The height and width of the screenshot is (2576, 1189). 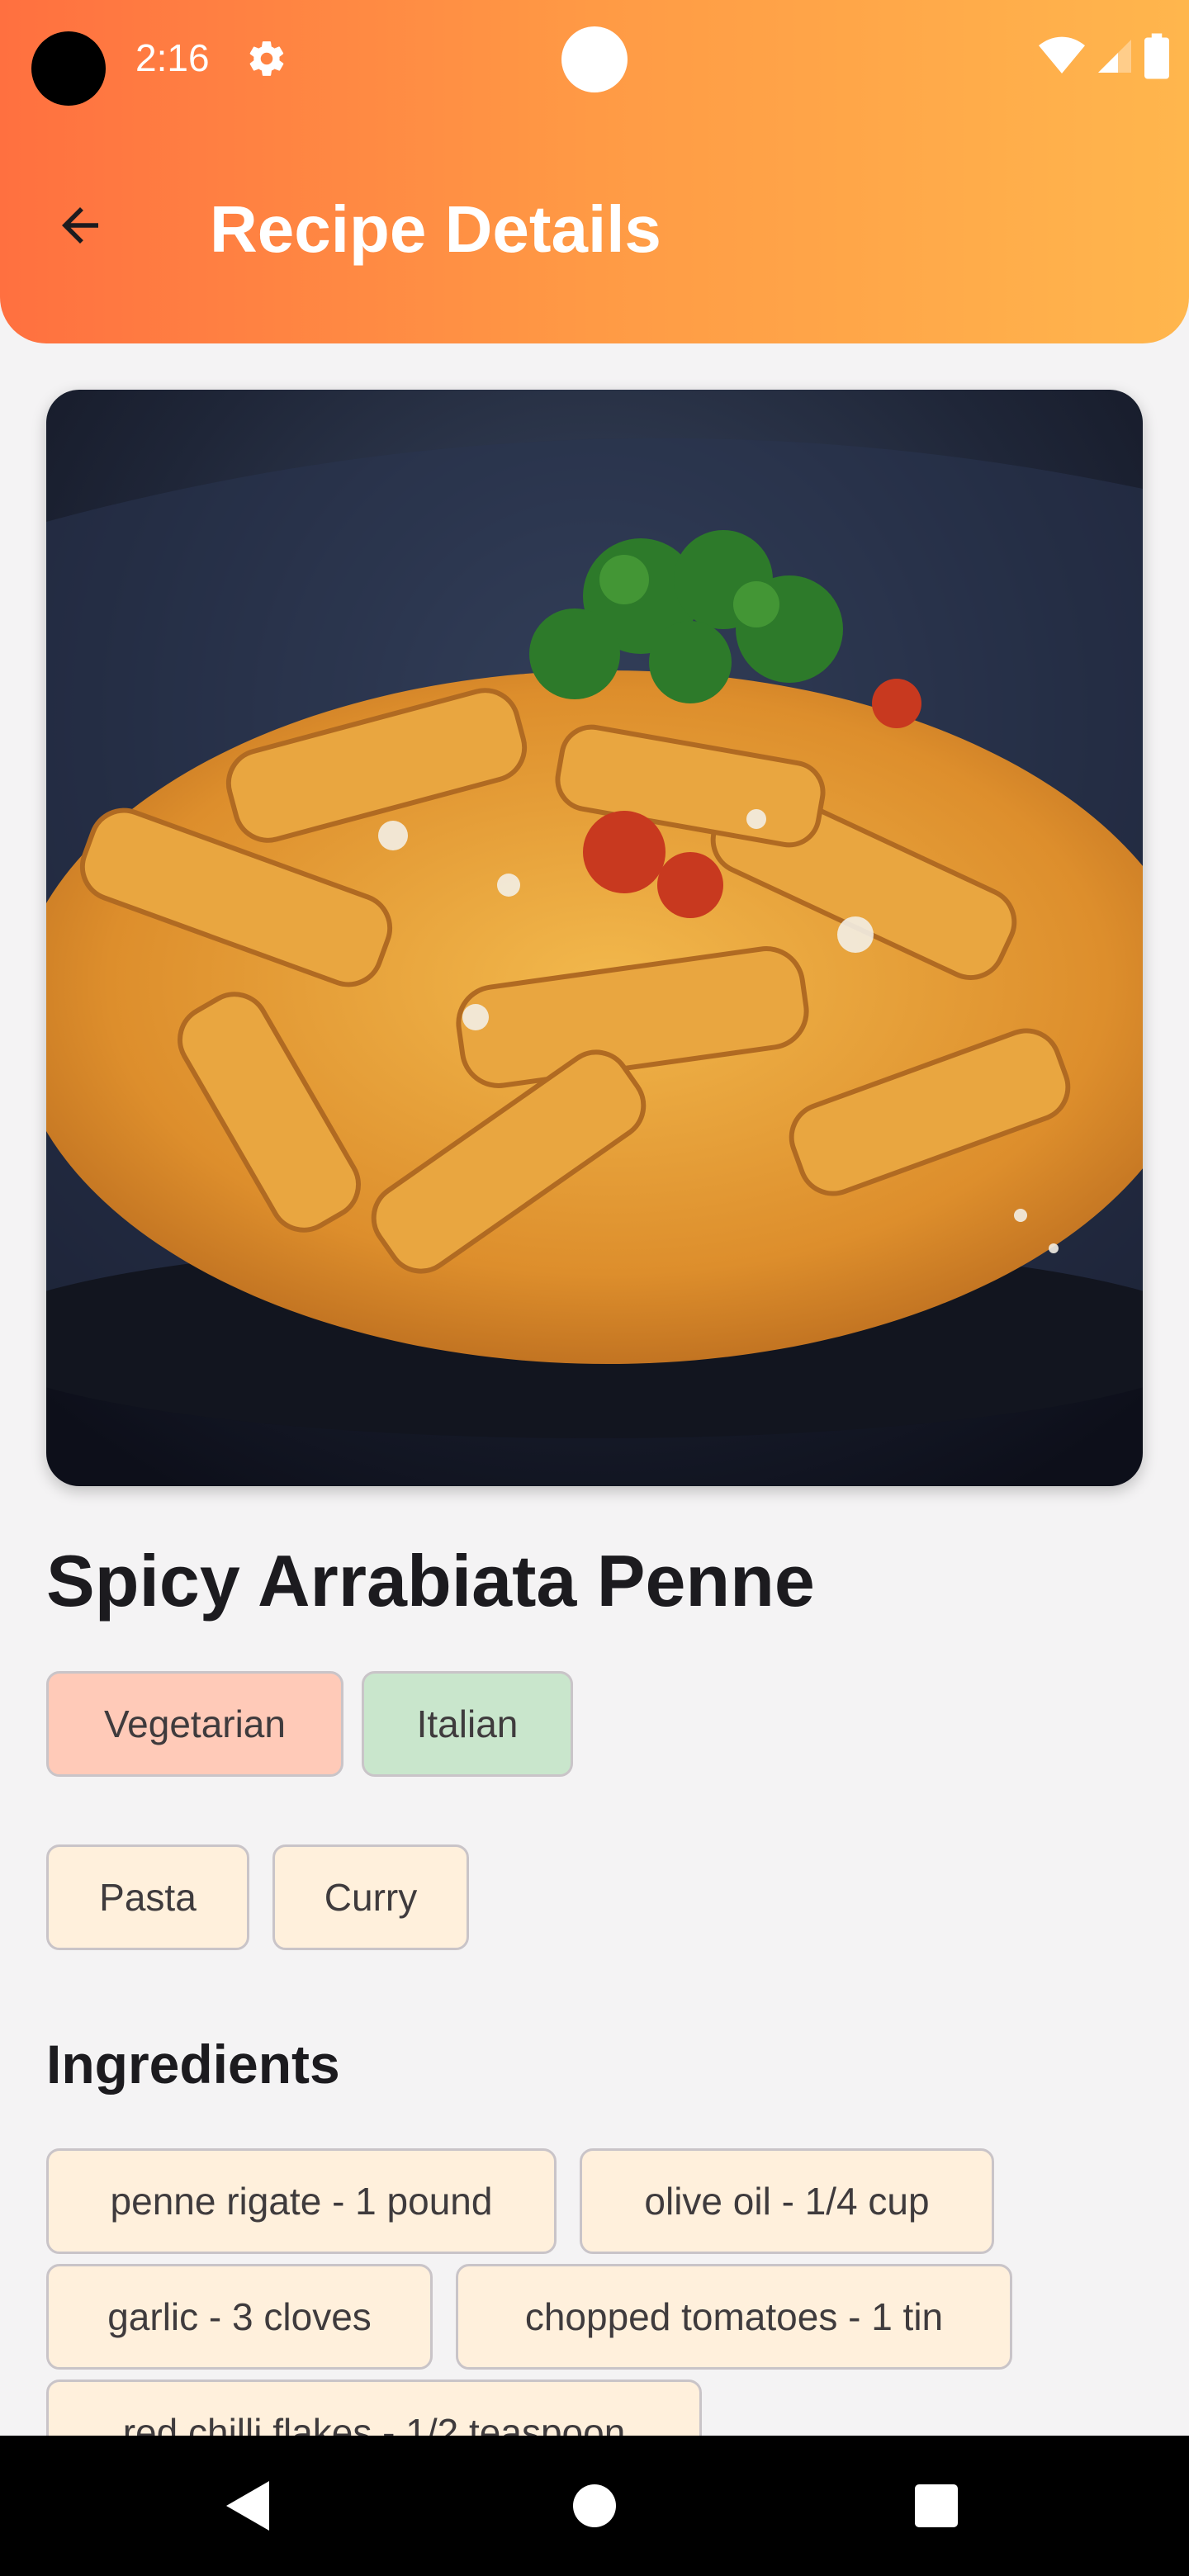 What do you see at coordinates (266, 58) in the screenshot?
I see `gear-icon` at bounding box center [266, 58].